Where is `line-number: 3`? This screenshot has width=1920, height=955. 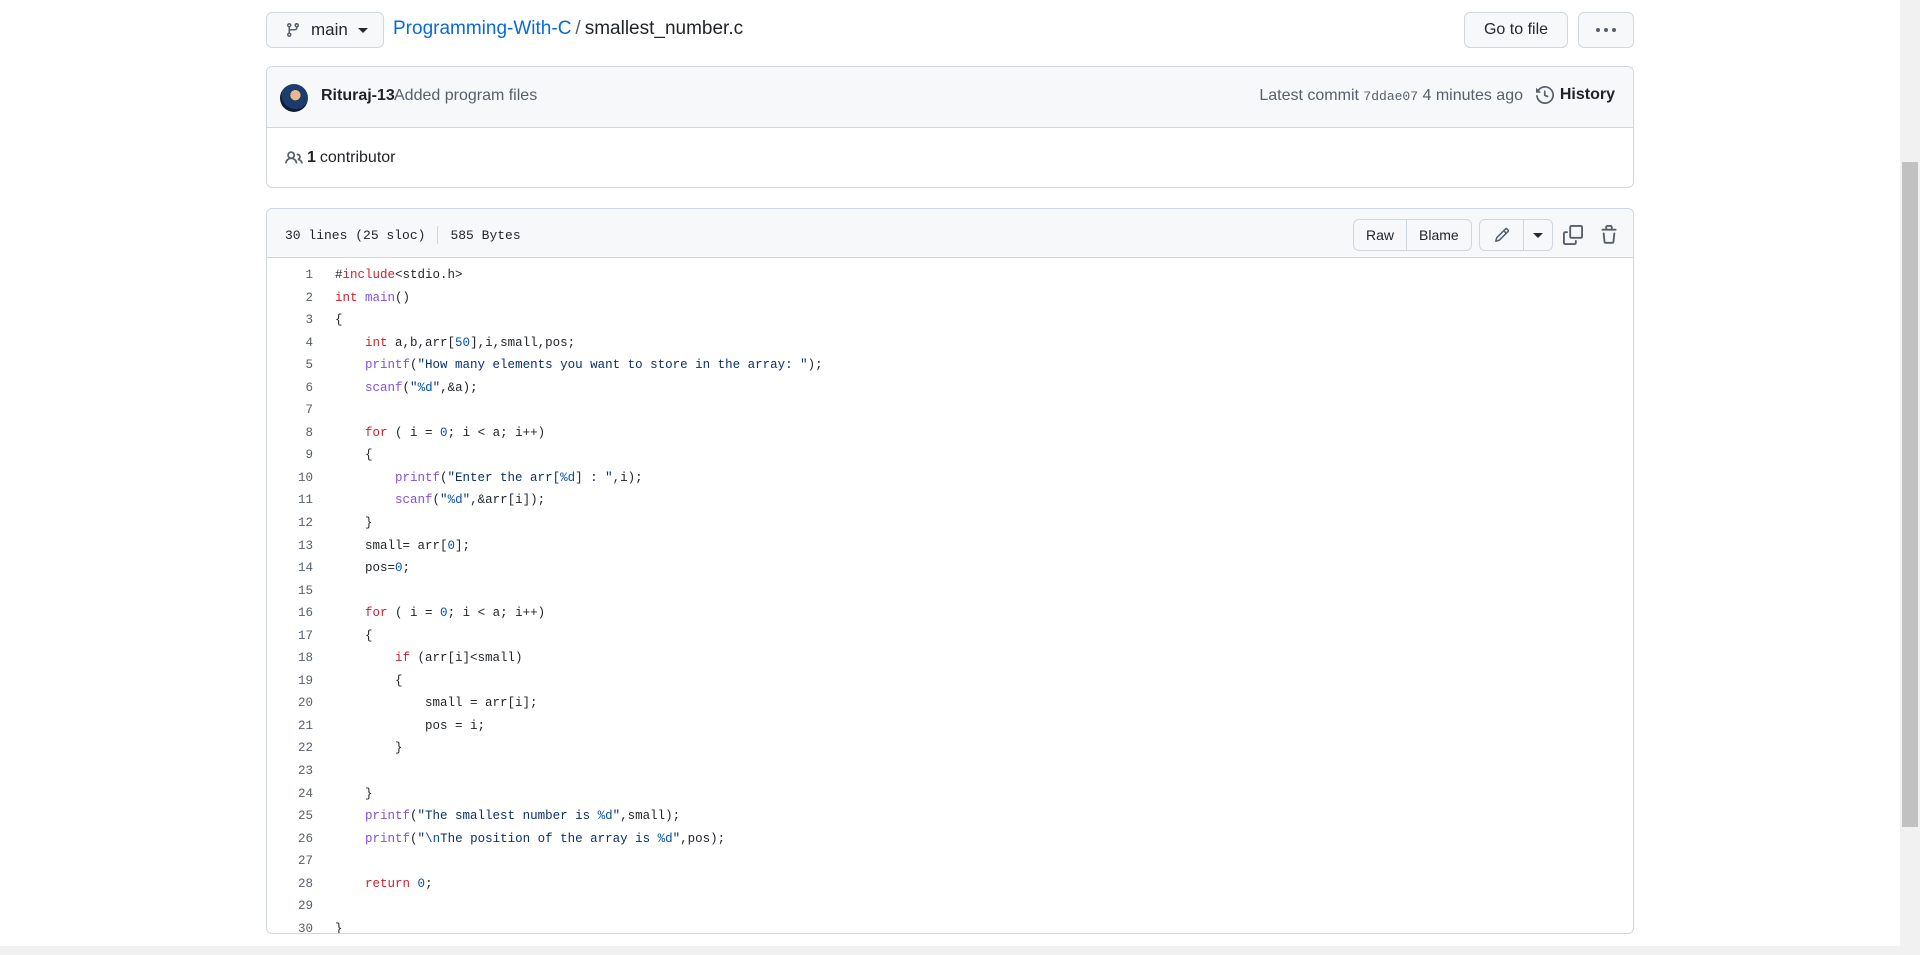
line-number: 3 is located at coordinates (290, 320).